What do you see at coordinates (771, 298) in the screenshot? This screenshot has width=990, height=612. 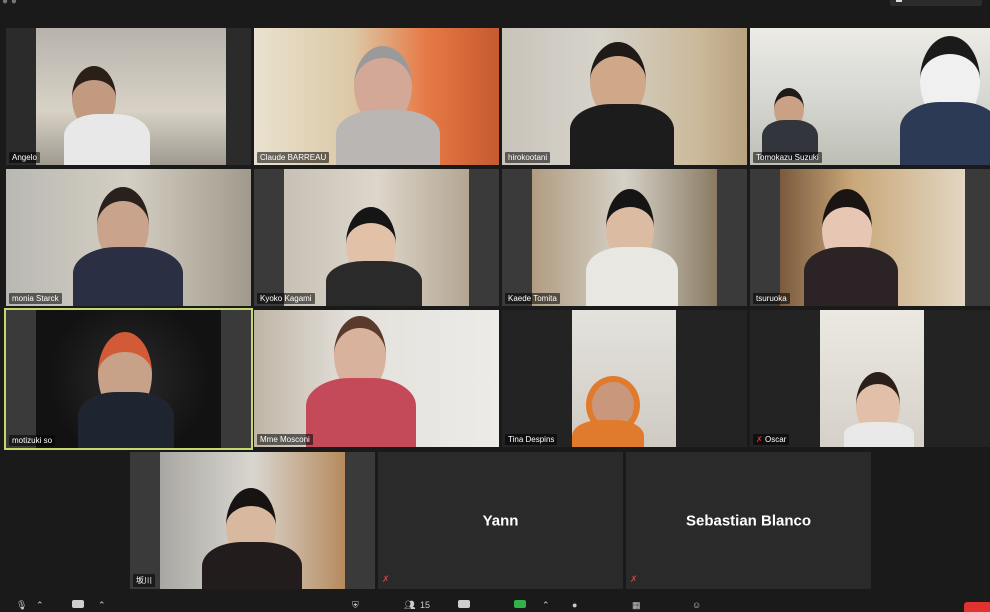 I see `participant-name: tsuruoka` at bounding box center [771, 298].